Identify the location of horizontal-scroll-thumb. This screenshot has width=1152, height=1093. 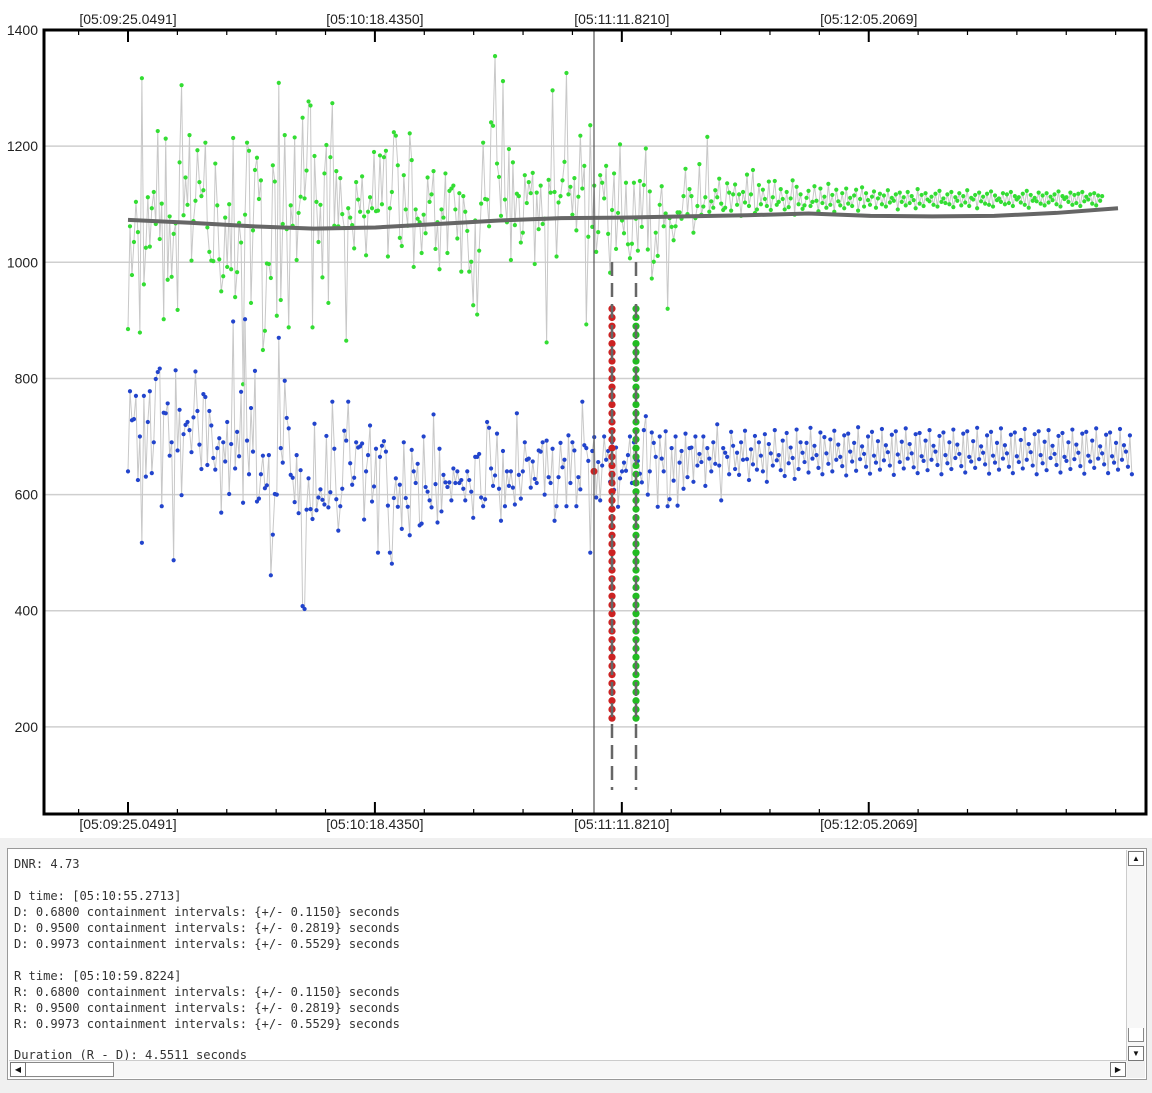
(70, 1069).